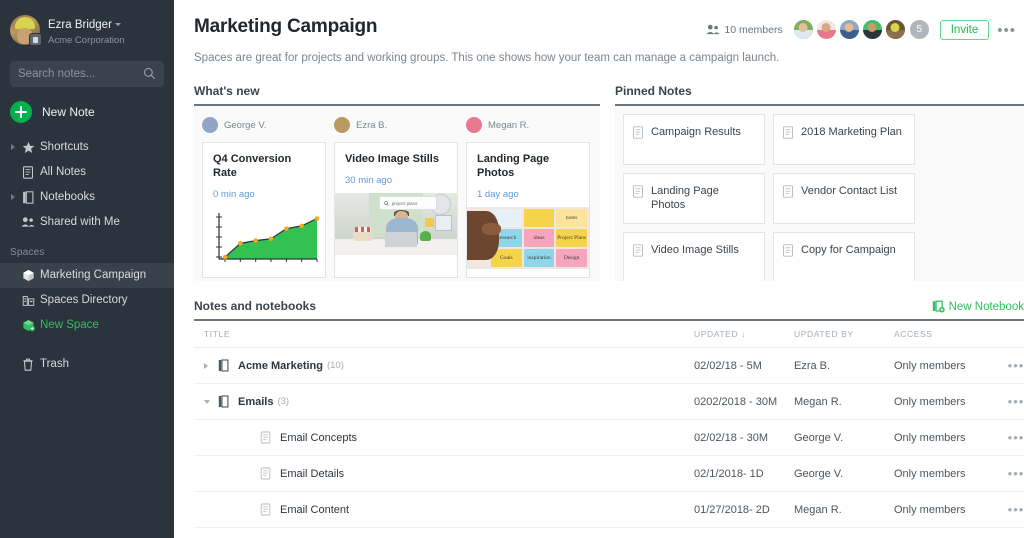 This screenshot has width=1024, height=538. What do you see at coordinates (844, 365) in the screenshot?
I see `row-updated-by: Ezra B.` at bounding box center [844, 365].